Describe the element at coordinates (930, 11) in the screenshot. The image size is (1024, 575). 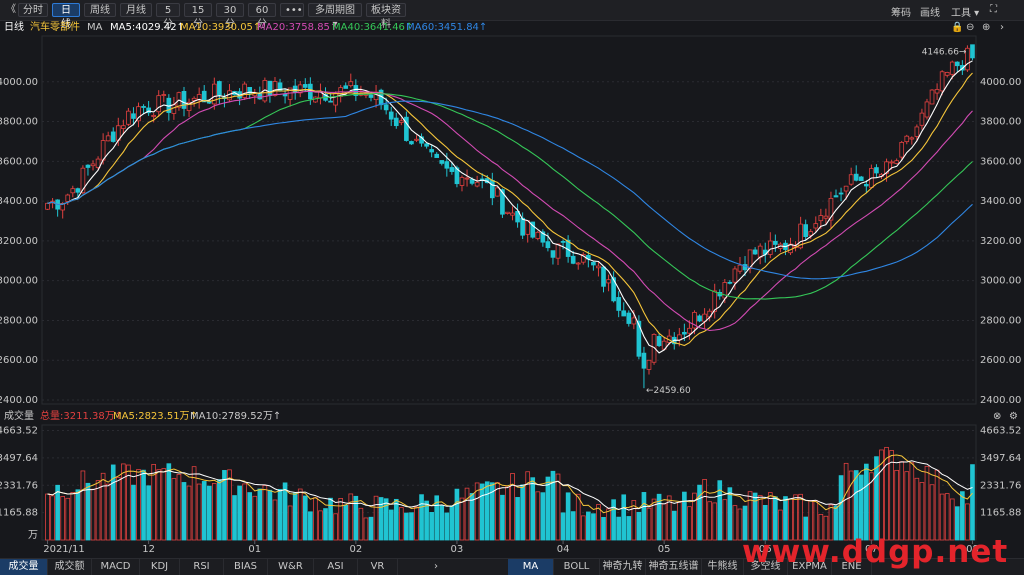
I see `draw-button: 画线` at that location.